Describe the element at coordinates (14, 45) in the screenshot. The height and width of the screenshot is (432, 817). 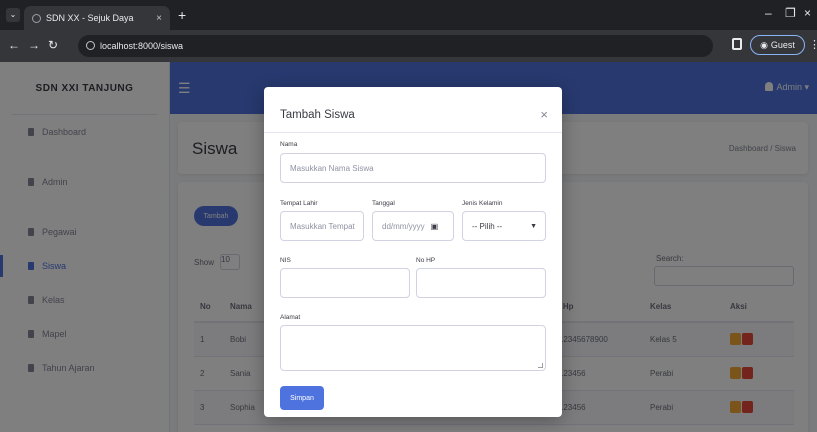
I see `back-arrow-icon: ←` at that location.